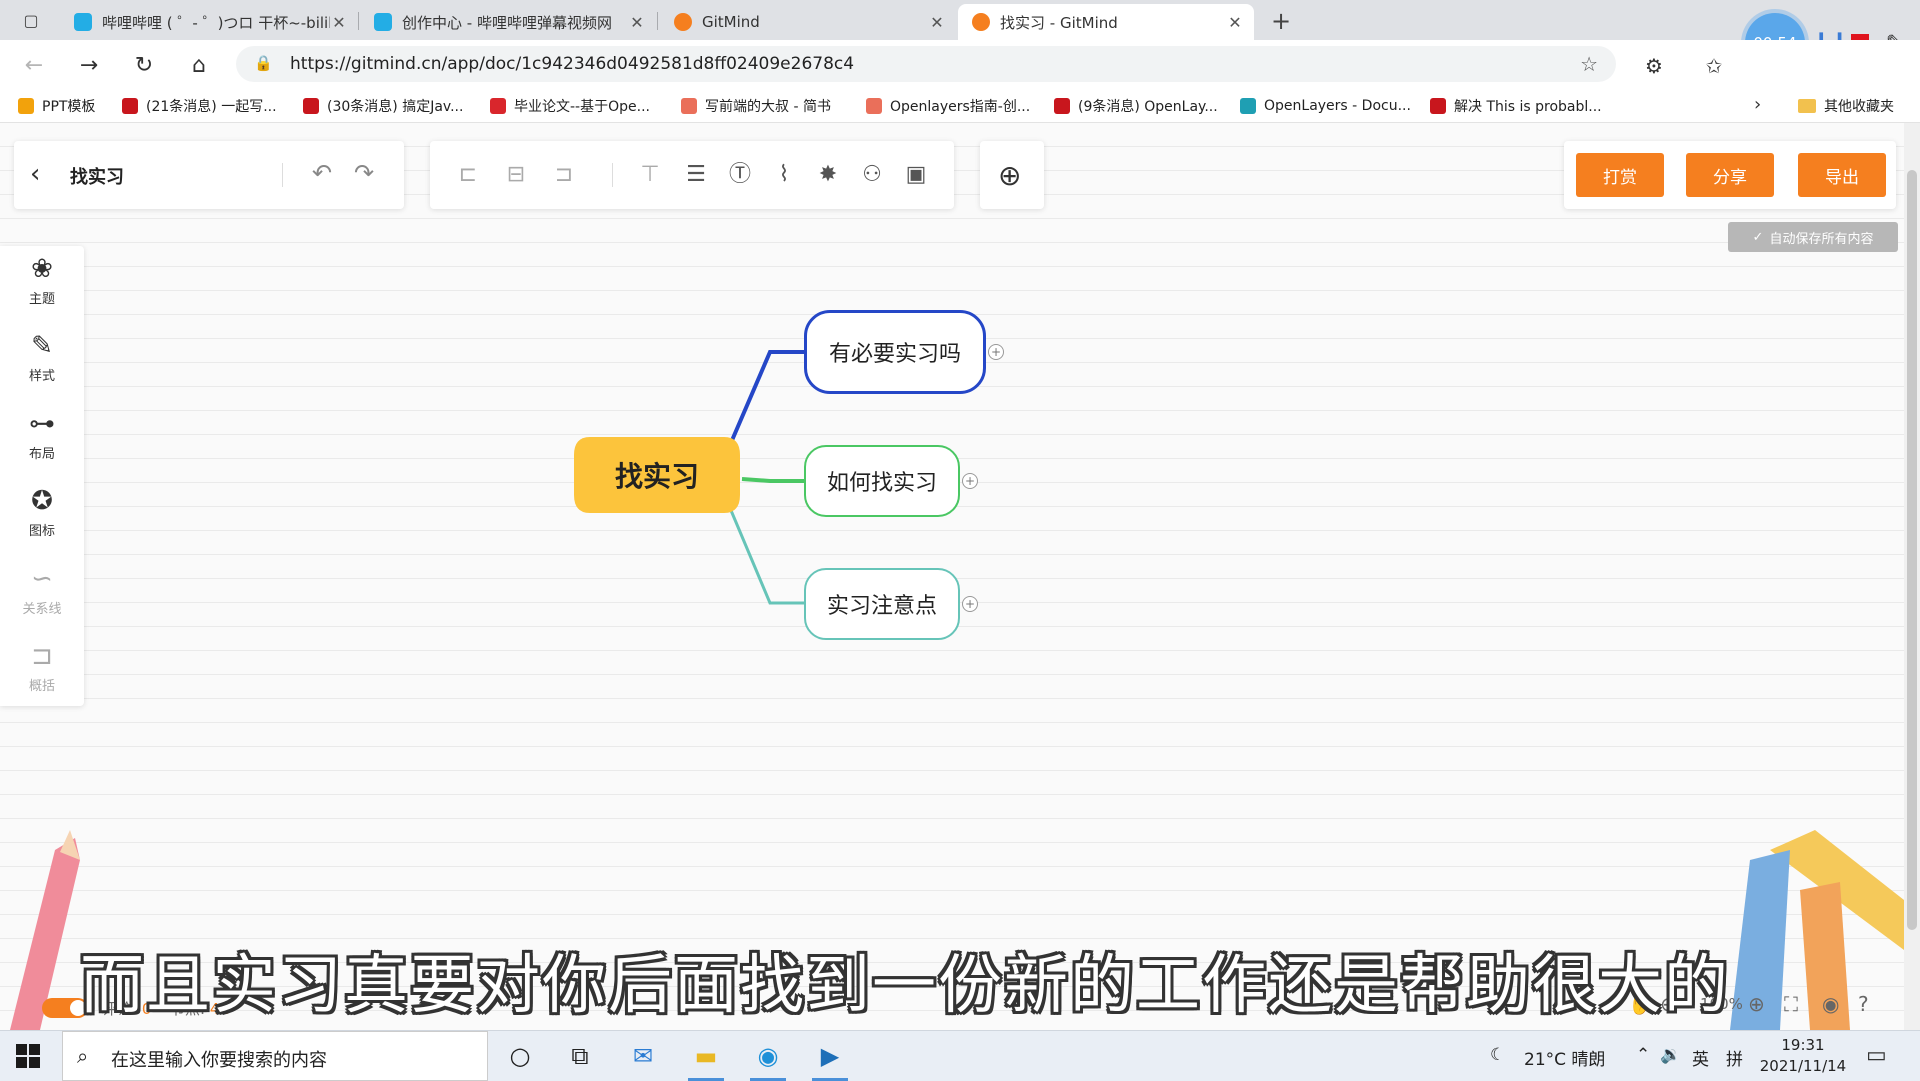  I want to click on ime-mode: 拼, so click(1734, 1057).